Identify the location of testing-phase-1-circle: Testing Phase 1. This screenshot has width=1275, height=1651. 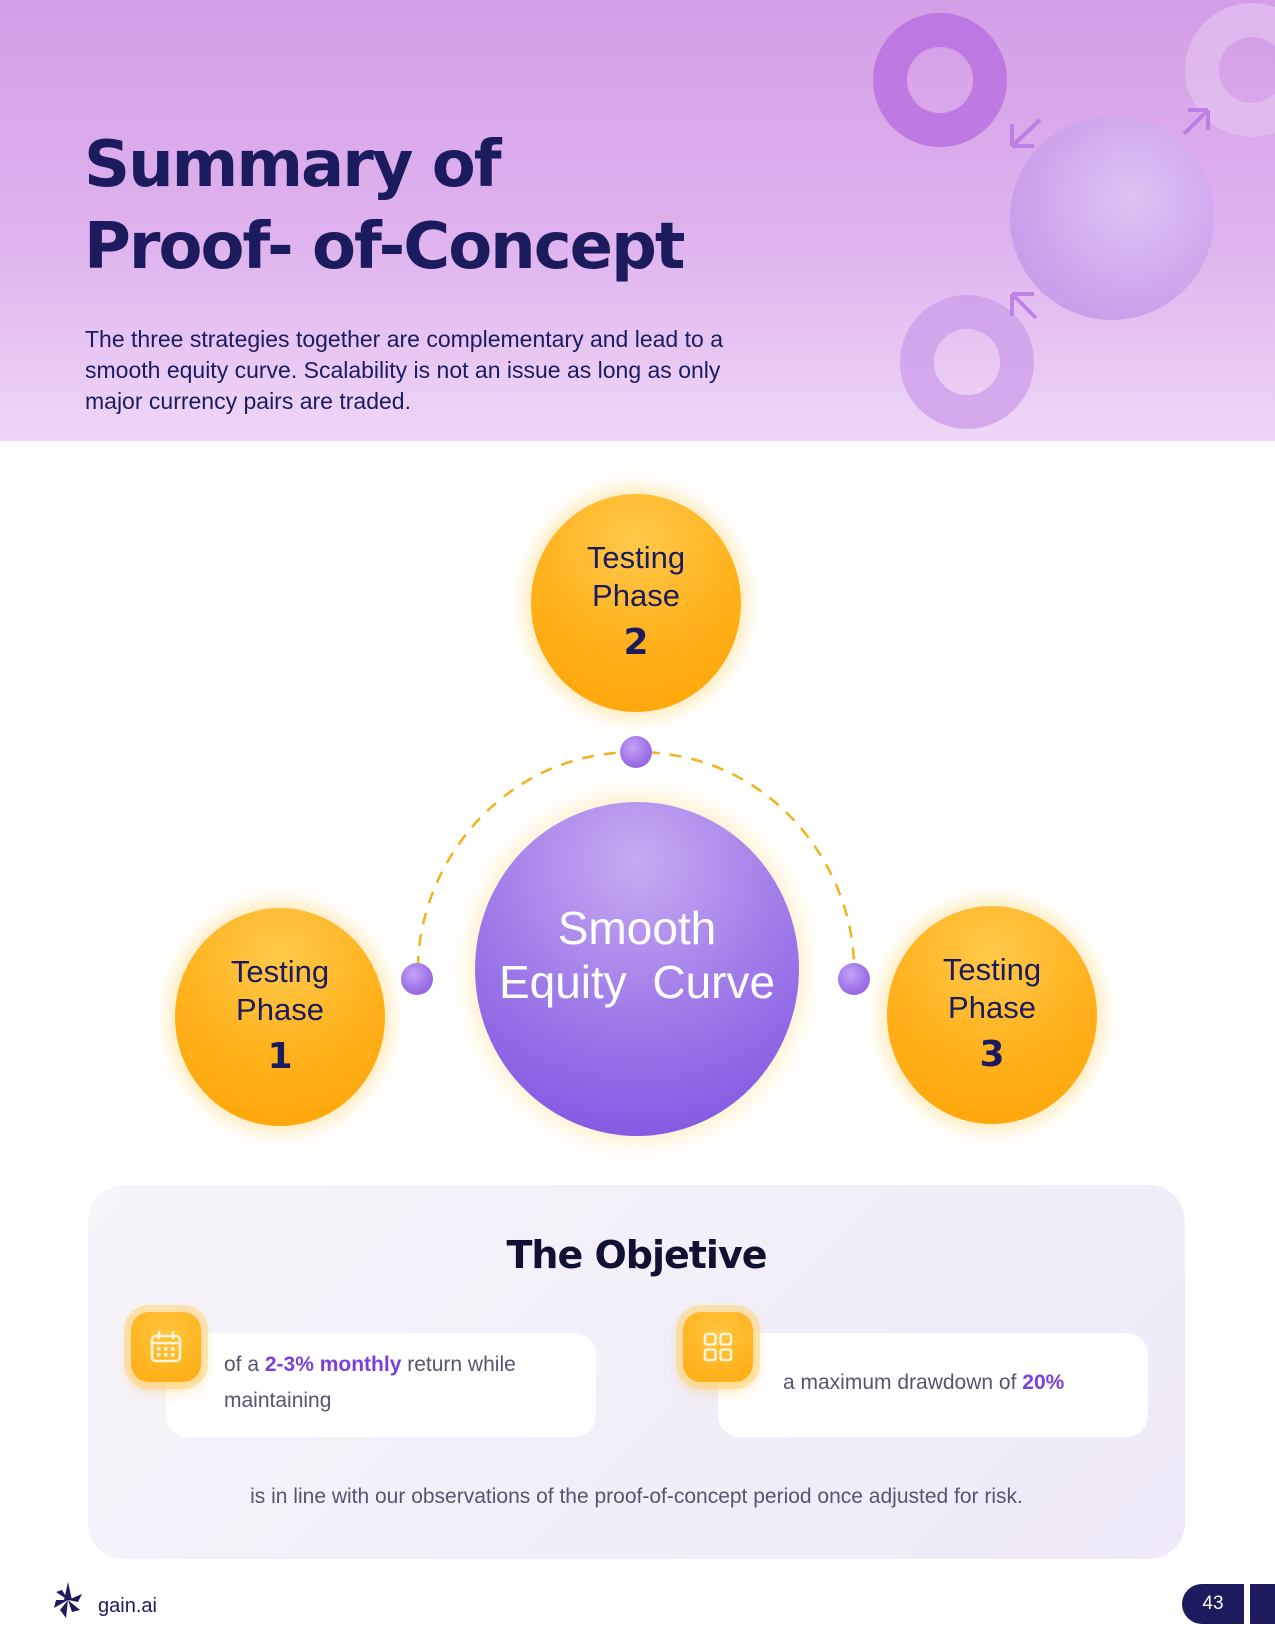
(280, 1017).